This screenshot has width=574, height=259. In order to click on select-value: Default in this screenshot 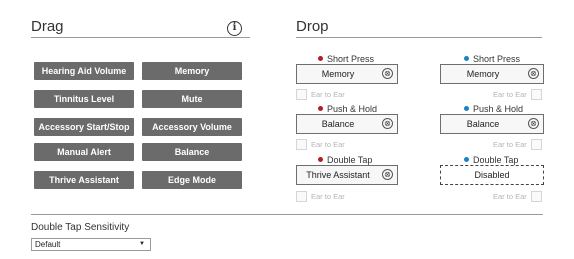, I will do `click(48, 244)`.